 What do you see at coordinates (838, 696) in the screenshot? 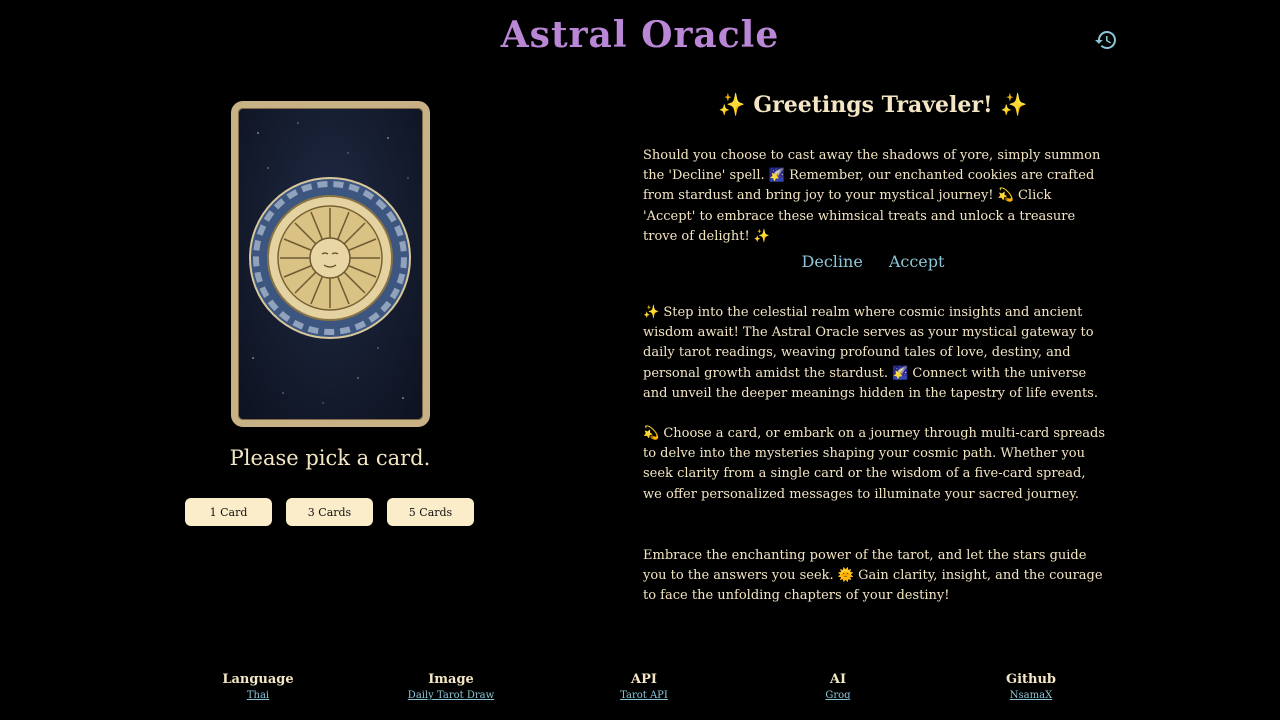
I see `footer-link-groq: Groq` at bounding box center [838, 696].